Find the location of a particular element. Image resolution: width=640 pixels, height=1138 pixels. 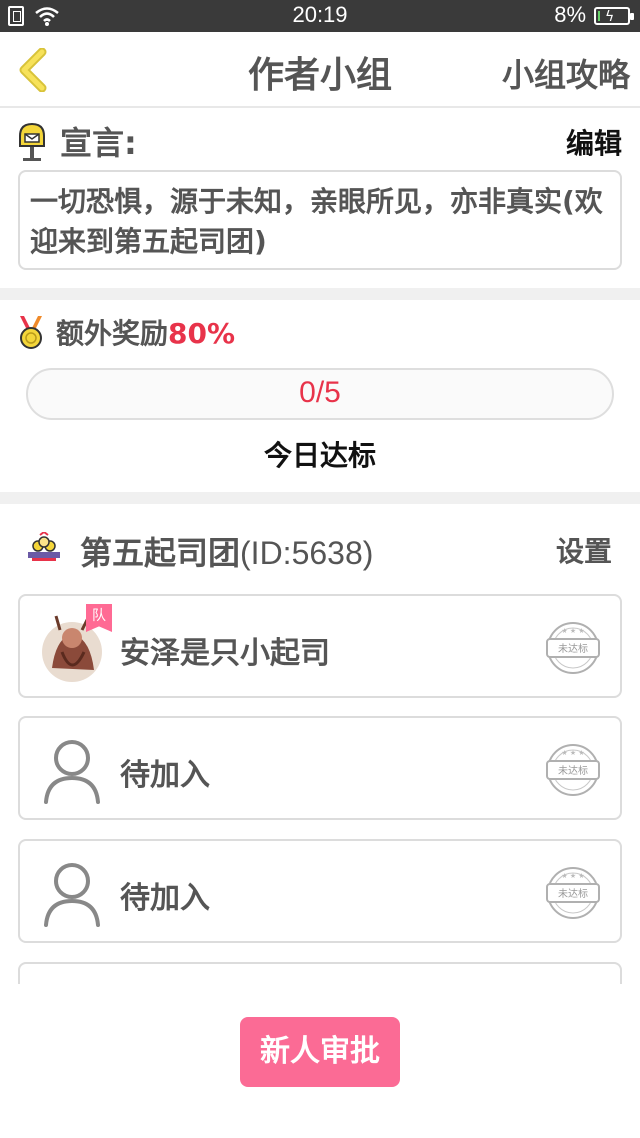

extra-reward-text: 额外奖励 is located at coordinates (112, 333).